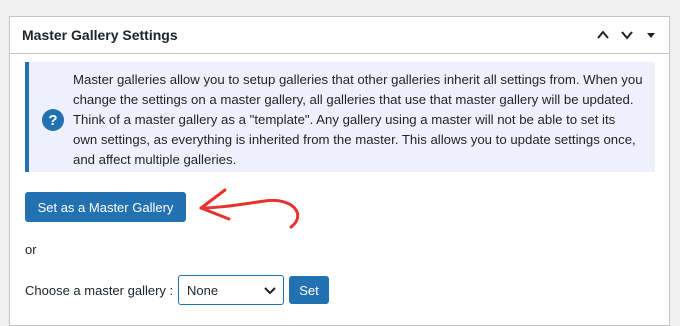  I want to click on annotation-arrow-icon, so click(249, 208).